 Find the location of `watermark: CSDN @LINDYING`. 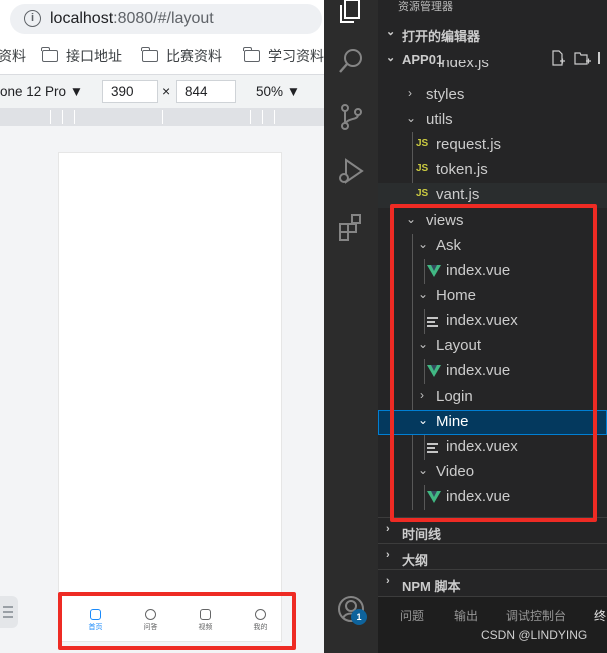

watermark: CSDN @LINDYING is located at coordinates (534, 635).